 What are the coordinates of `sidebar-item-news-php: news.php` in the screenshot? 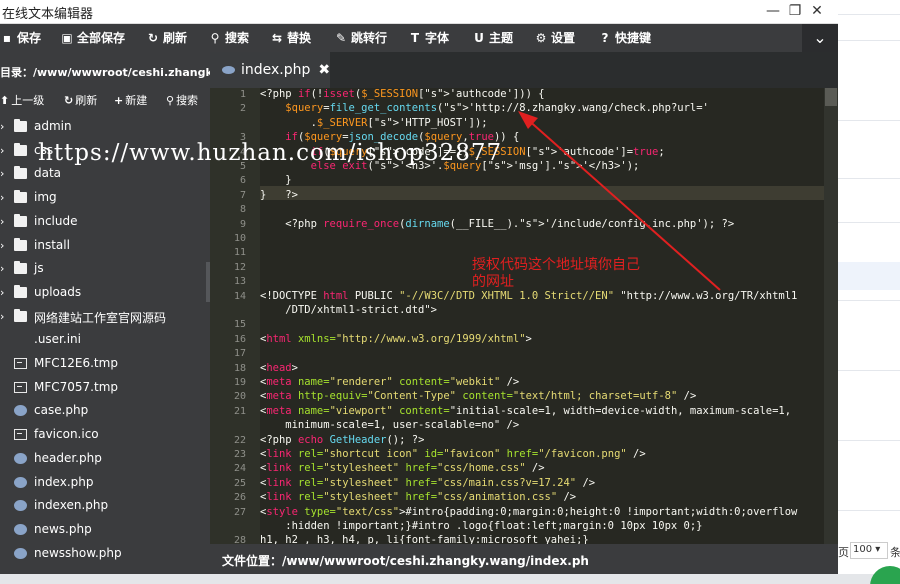 It's located at (105, 530).